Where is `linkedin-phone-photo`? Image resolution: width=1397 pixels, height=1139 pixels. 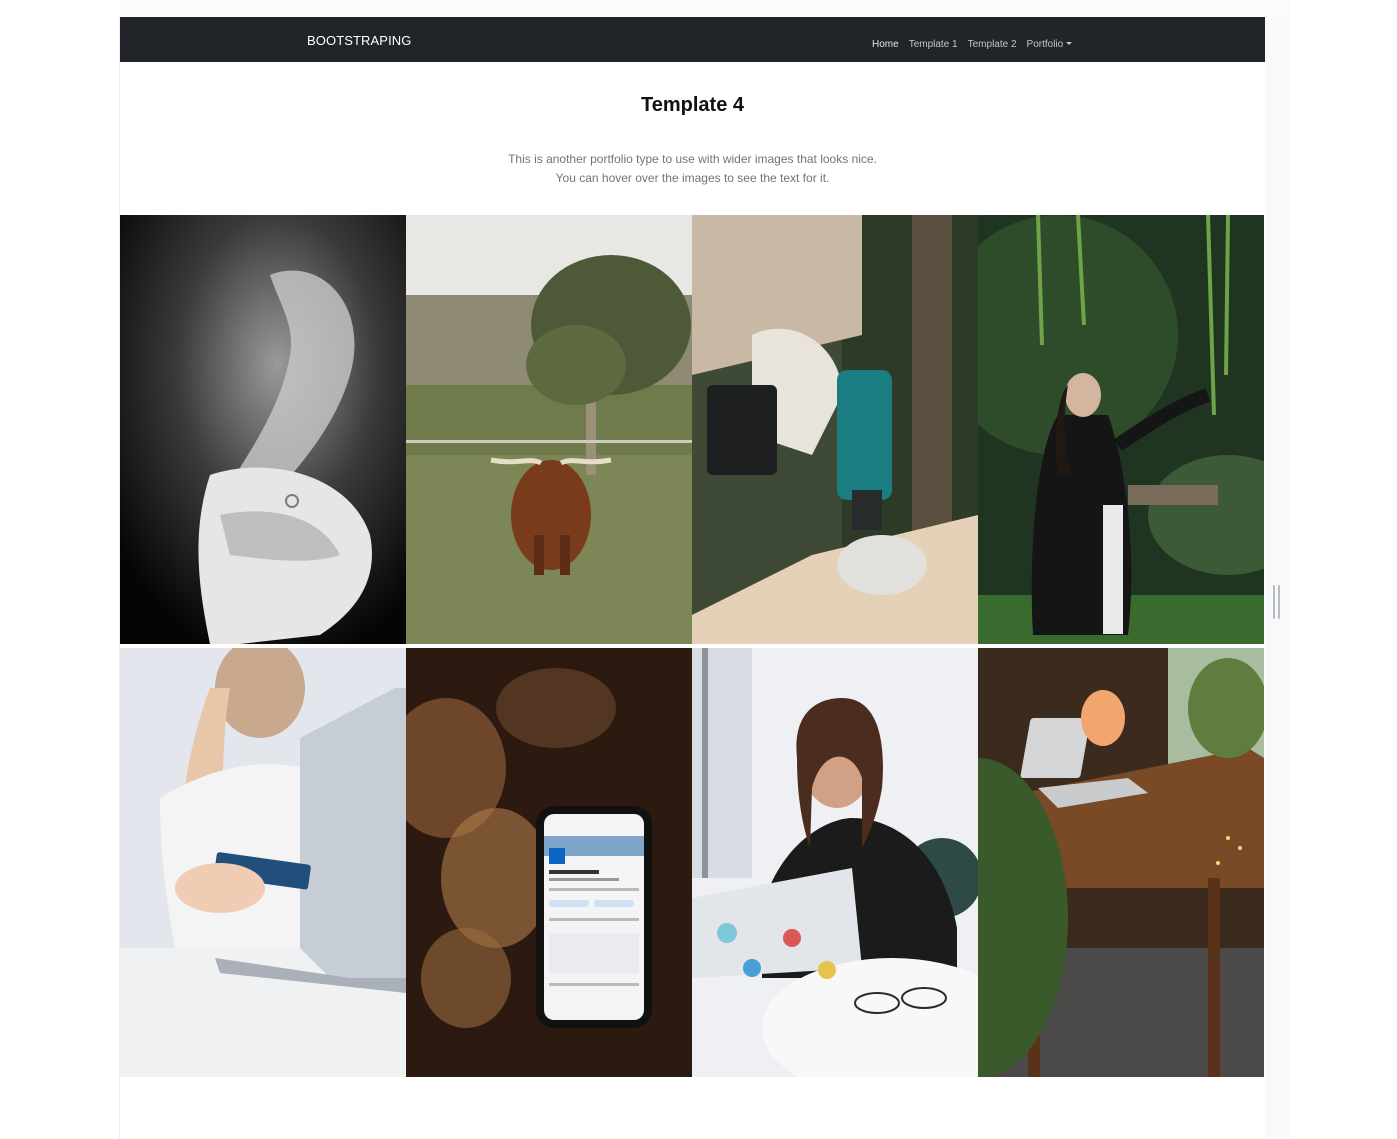
linkedin-phone-photo is located at coordinates (549, 862).